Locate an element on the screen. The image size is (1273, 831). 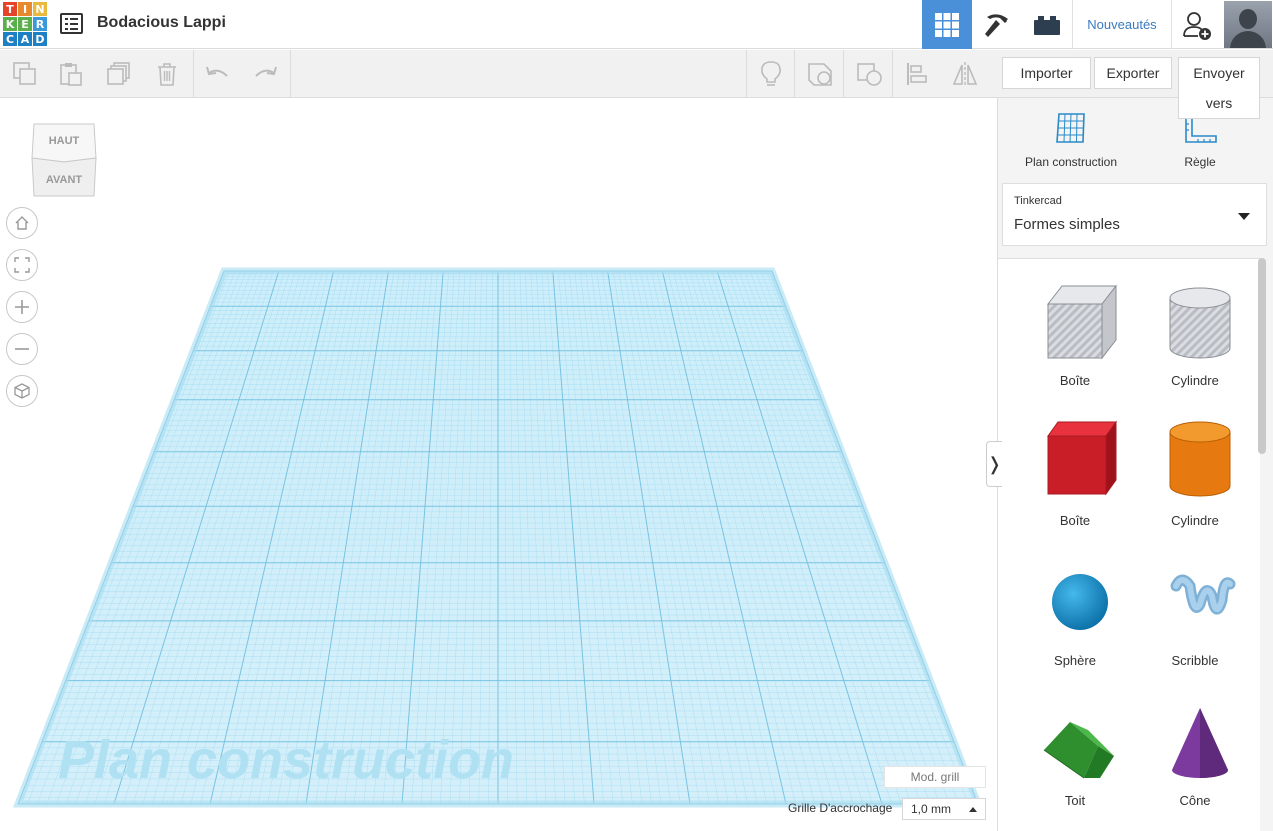
paste-button is located at coordinates (71, 73).